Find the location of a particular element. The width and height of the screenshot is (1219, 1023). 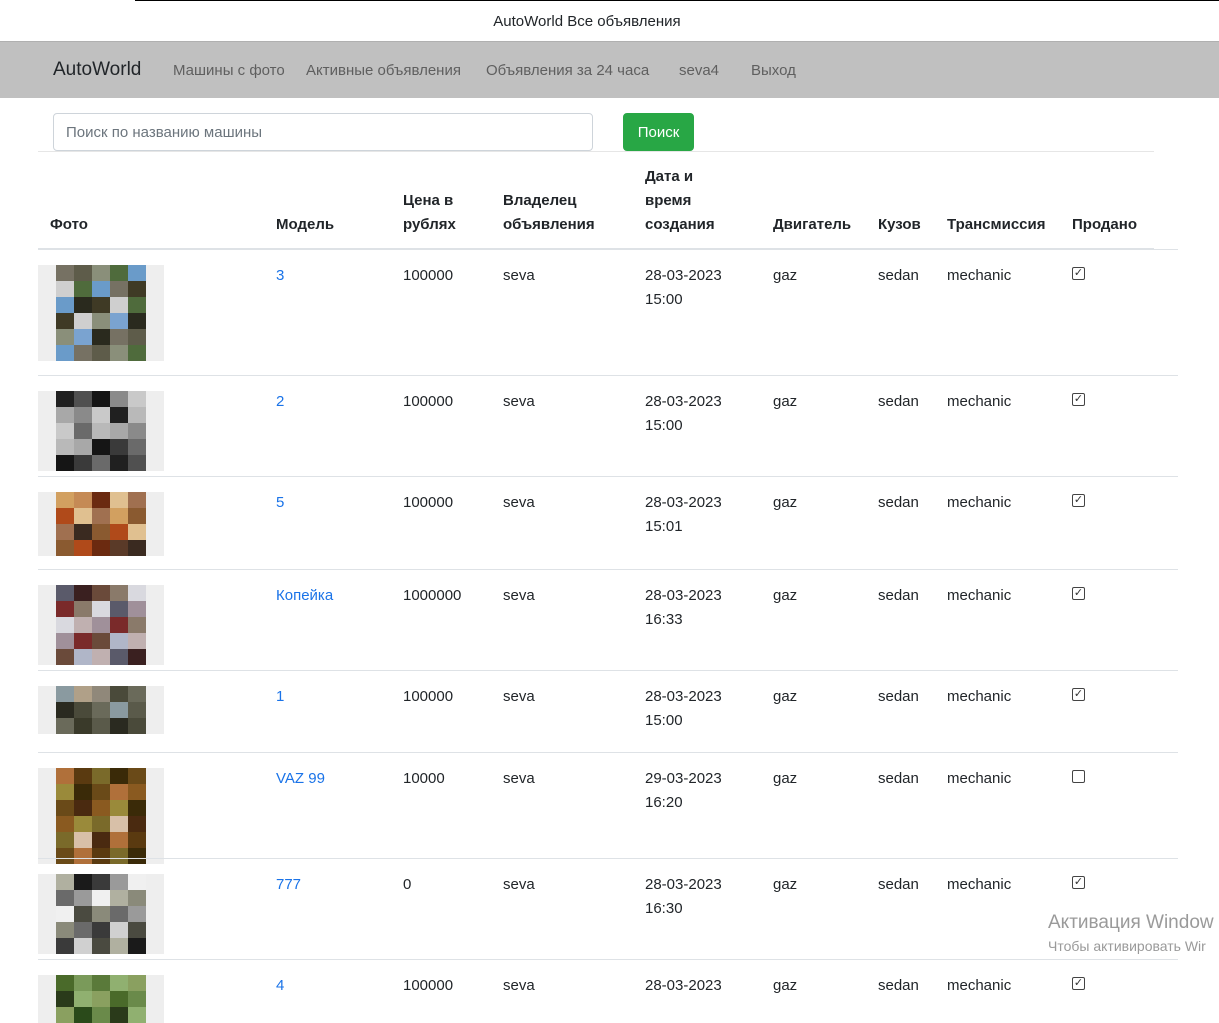

nav-user: seva4 is located at coordinates (699, 70).